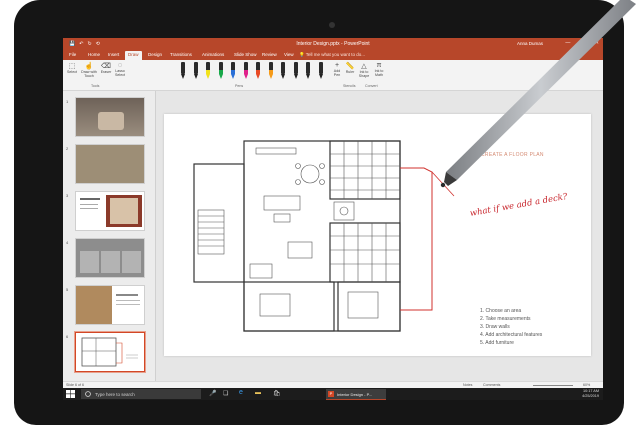 Image resolution: width=636 pixels, height=425 pixels. I want to click on thumb-number: 5, so click(67, 289).